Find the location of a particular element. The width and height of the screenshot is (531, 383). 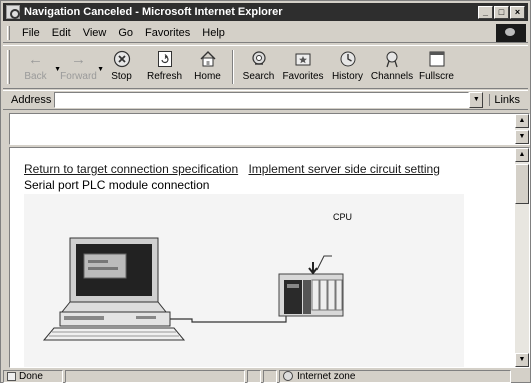

address-label: Address is located at coordinates (31, 100).